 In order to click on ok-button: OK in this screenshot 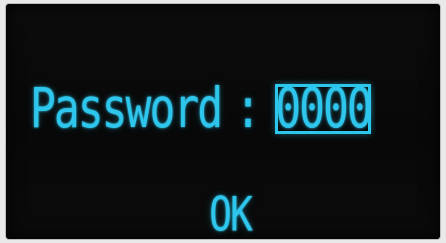, I will do `click(230, 212)`.